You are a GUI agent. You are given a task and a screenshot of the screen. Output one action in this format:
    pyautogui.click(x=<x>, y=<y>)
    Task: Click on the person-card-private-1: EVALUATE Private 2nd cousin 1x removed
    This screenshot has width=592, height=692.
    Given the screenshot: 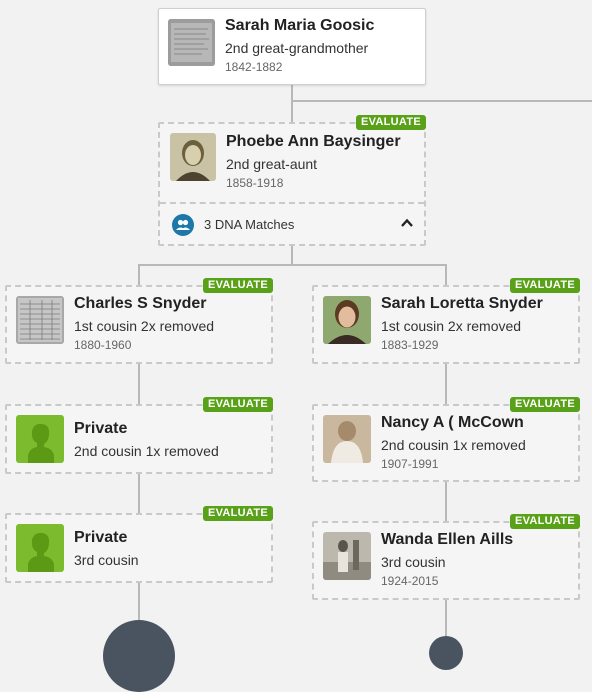 What is the action you would take?
    pyautogui.click(x=139, y=435)
    